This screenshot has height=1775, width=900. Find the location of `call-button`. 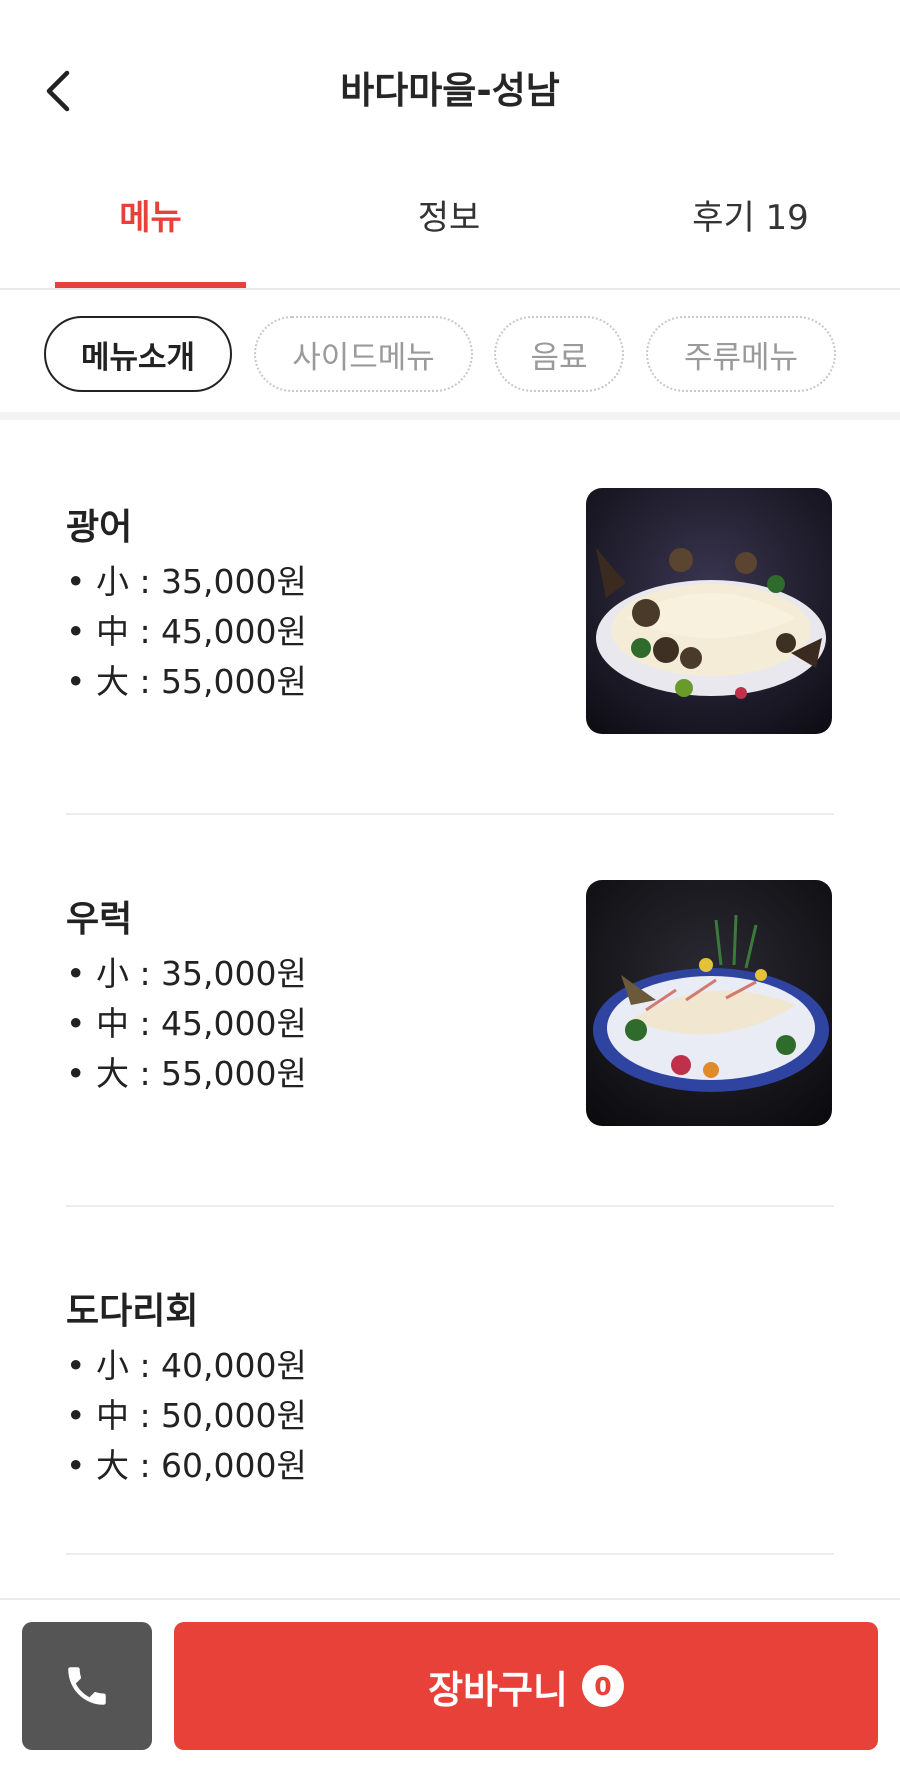

call-button is located at coordinates (87, 1686).